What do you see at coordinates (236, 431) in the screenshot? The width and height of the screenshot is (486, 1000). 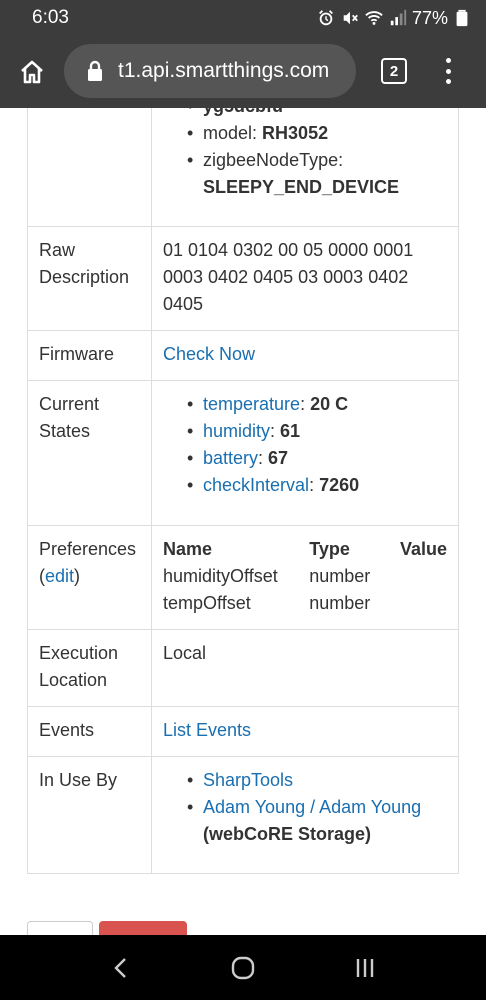 I see `state-link: humidity` at bounding box center [236, 431].